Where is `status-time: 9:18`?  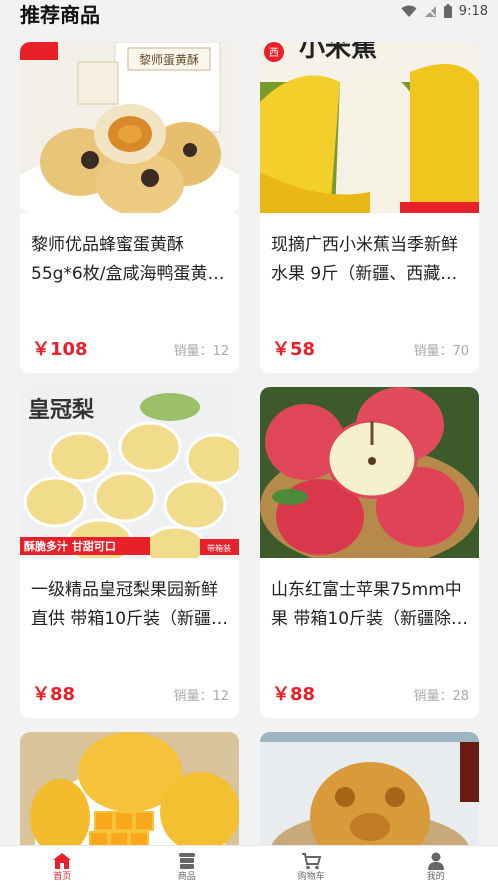
status-time: 9:18 is located at coordinates (473, 11).